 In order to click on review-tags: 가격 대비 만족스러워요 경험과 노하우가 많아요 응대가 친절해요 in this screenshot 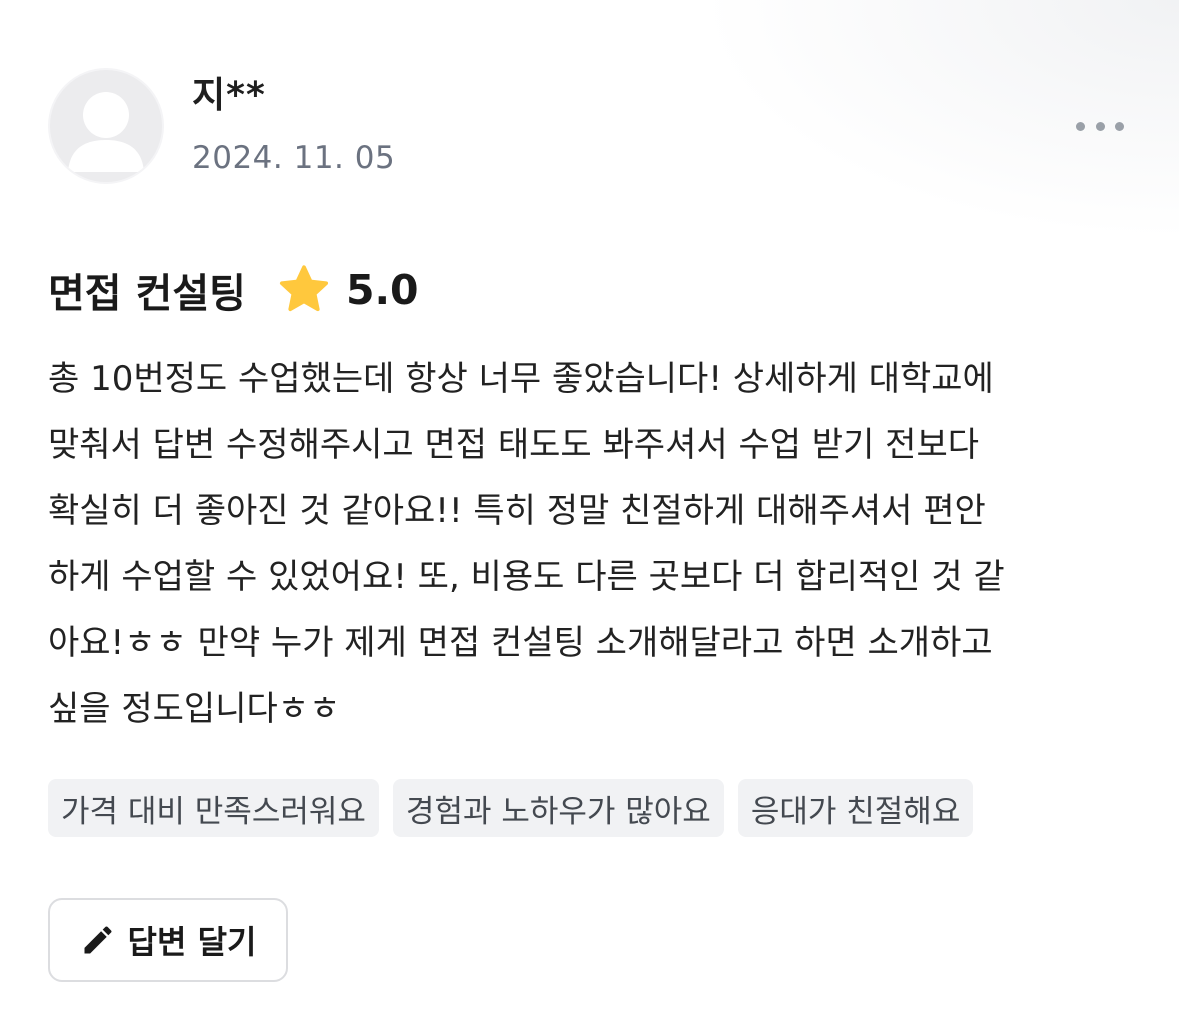, I will do `click(511, 808)`.